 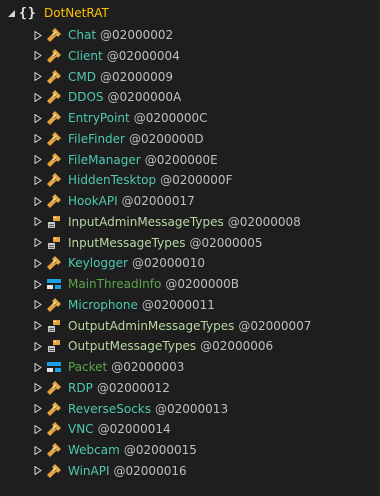 I want to click on type-node: Microphone @02000011, so click(x=190, y=305).